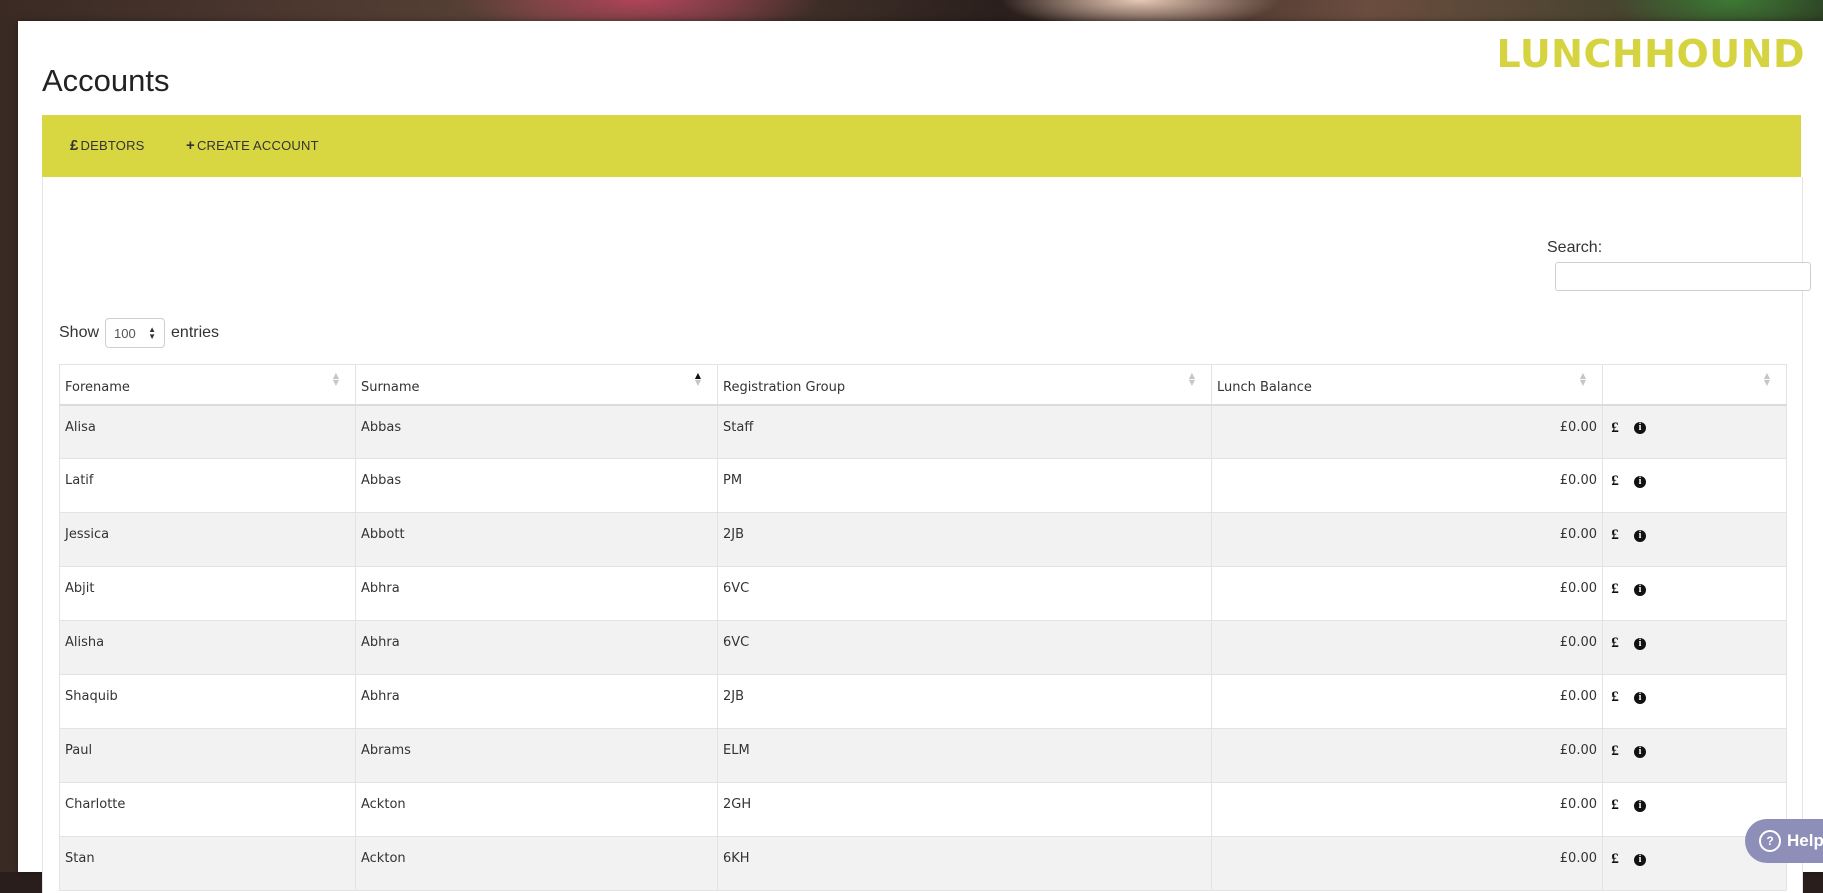 This screenshot has height=893, width=1823. What do you see at coordinates (1784, 841) in the screenshot?
I see `help-button: ? Help` at bounding box center [1784, 841].